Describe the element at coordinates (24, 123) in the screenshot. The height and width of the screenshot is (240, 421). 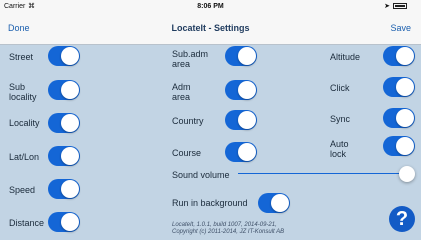
I see `locality-label: Locality` at that location.